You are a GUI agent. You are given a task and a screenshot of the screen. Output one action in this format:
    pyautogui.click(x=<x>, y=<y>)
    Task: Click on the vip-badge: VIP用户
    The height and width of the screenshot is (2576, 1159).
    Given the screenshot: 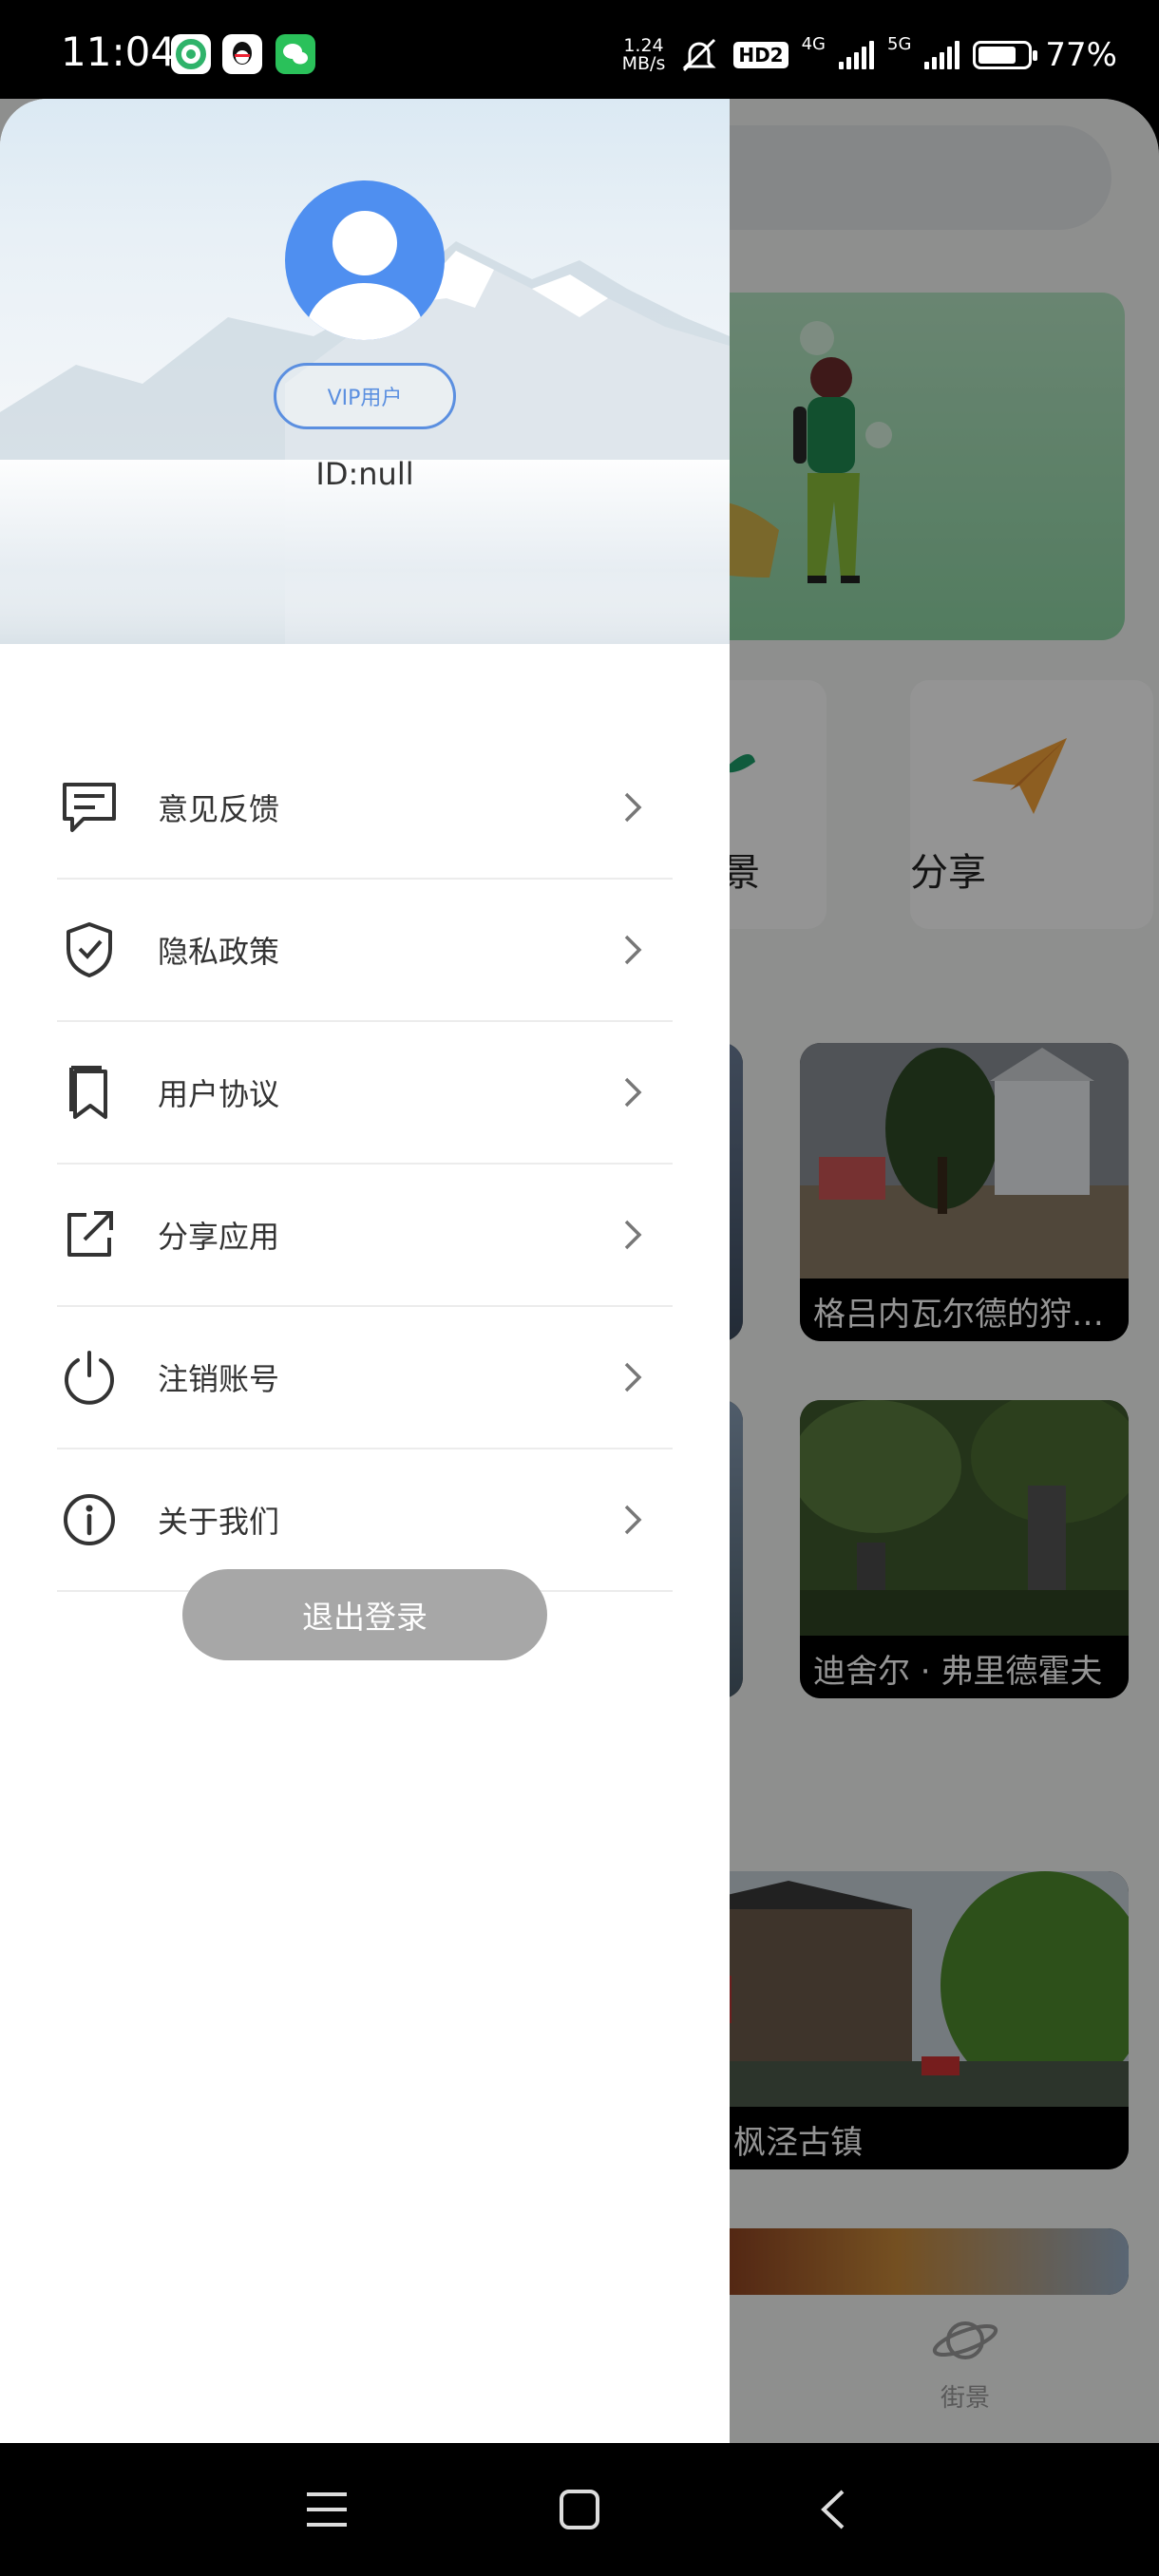 What is the action you would take?
    pyautogui.click(x=365, y=396)
    